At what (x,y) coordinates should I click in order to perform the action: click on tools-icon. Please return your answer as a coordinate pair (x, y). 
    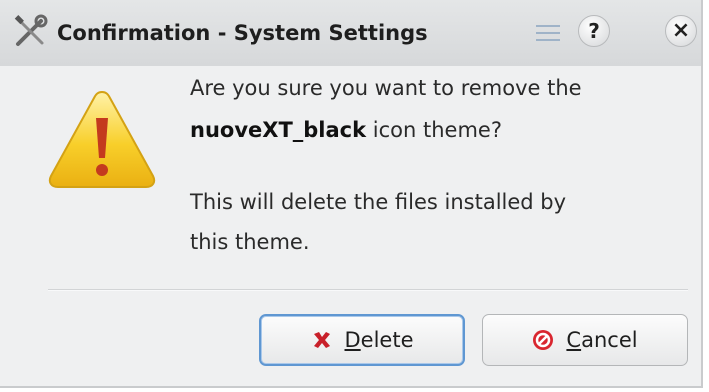
    Looking at the image, I should click on (30, 32).